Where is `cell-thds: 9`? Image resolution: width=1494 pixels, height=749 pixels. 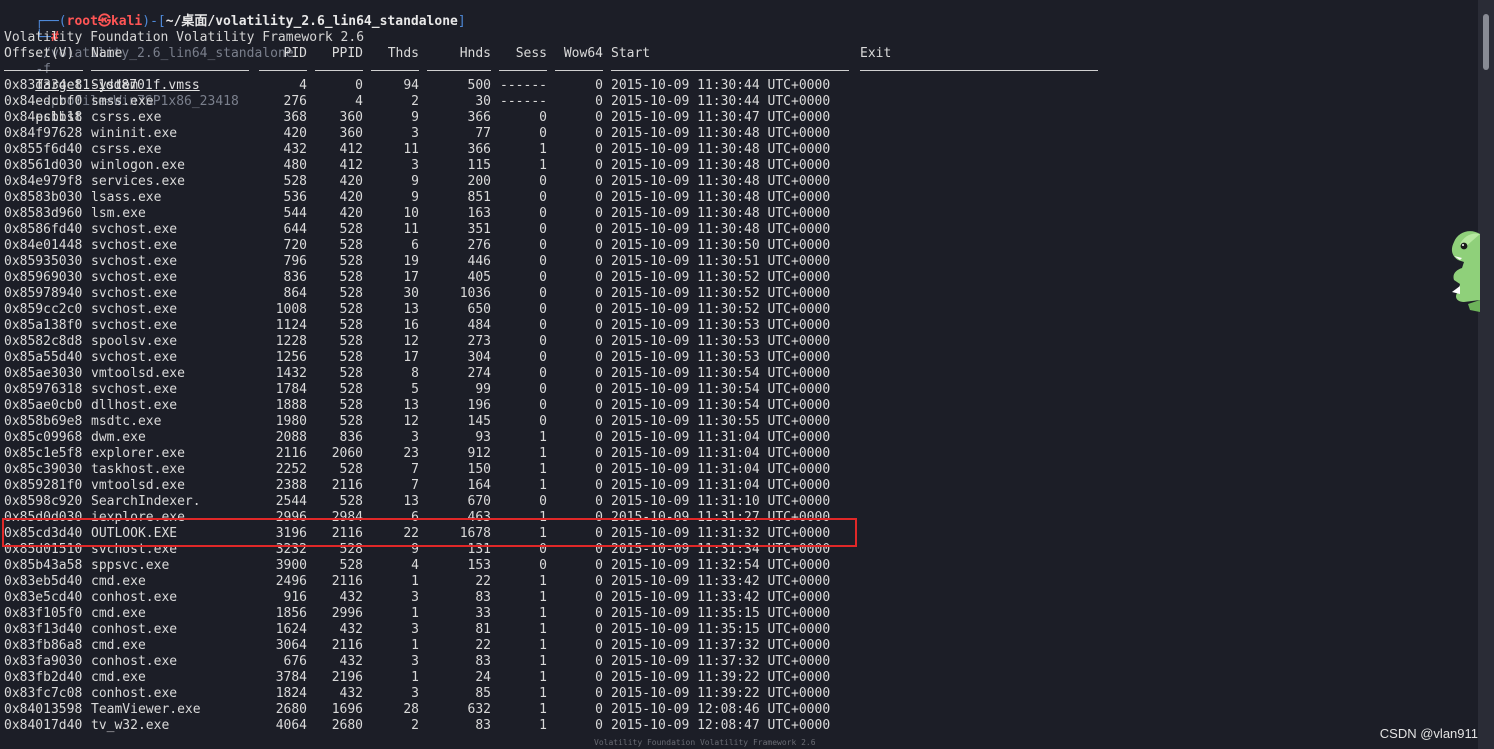 cell-thds: 9 is located at coordinates (415, 181).